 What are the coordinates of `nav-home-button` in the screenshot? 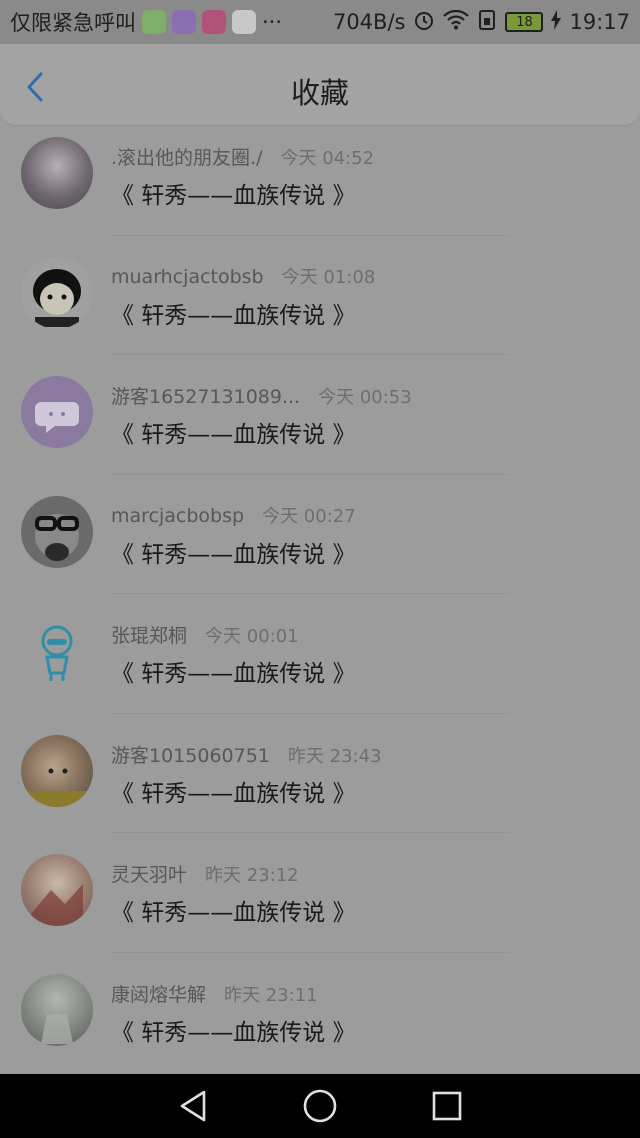 It's located at (320, 1106).